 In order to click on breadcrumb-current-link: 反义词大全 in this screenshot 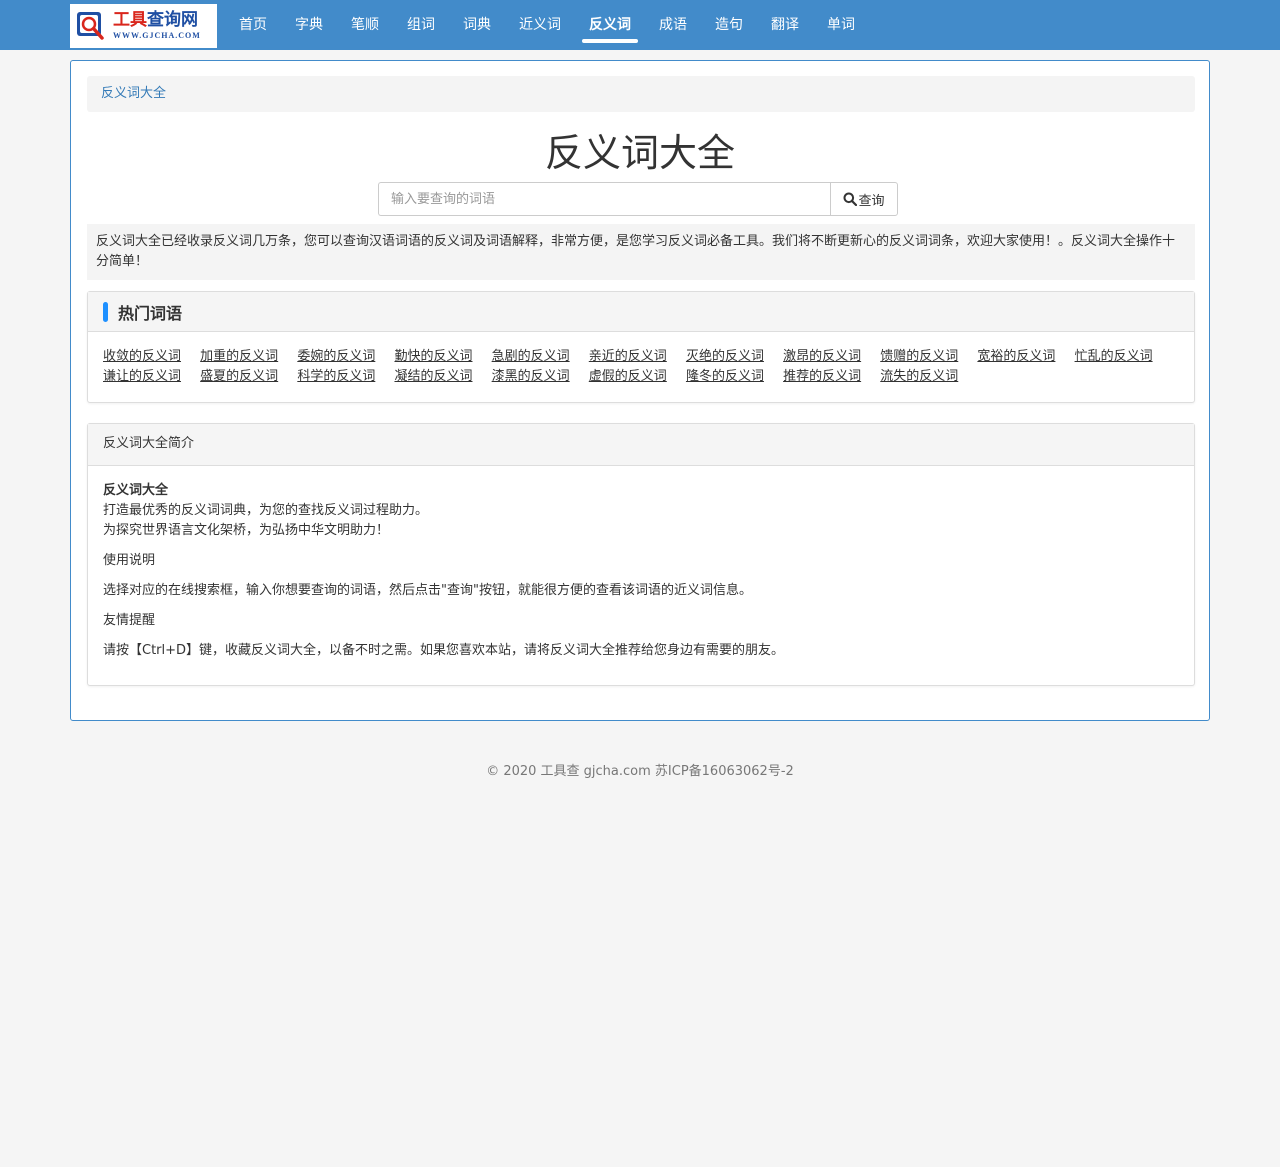, I will do `click(133, 93)`.